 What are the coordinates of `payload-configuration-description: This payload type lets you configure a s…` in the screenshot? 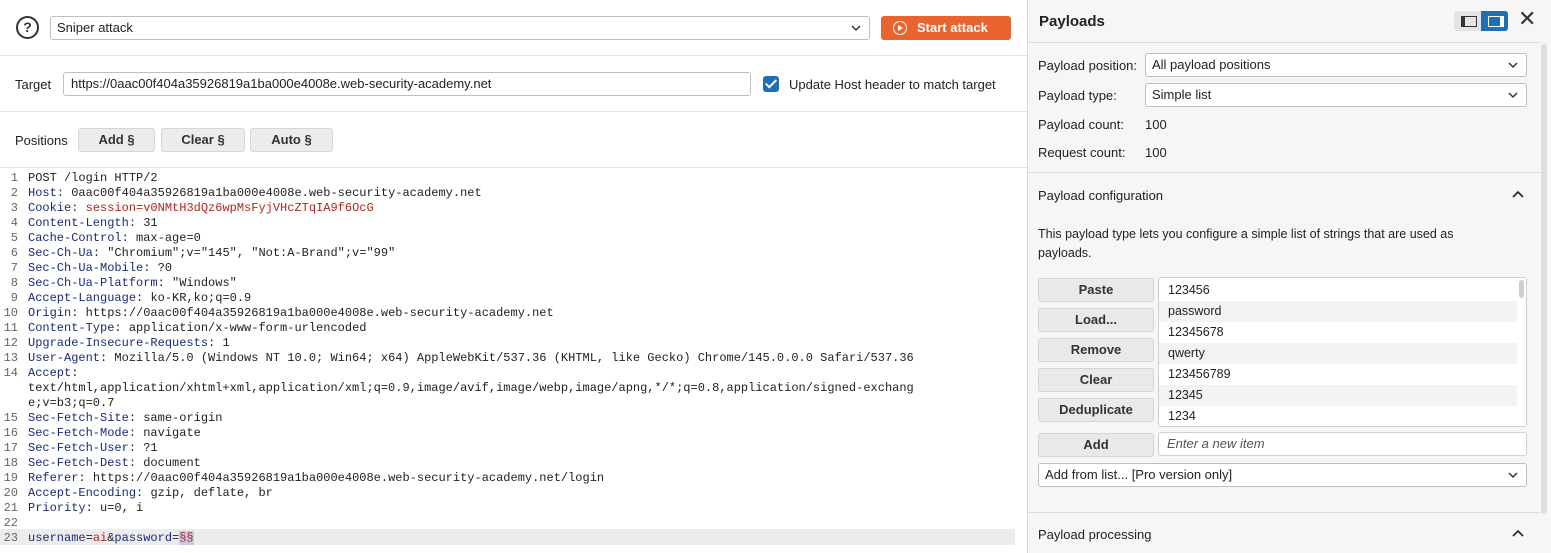 It's located at (1246, 243).